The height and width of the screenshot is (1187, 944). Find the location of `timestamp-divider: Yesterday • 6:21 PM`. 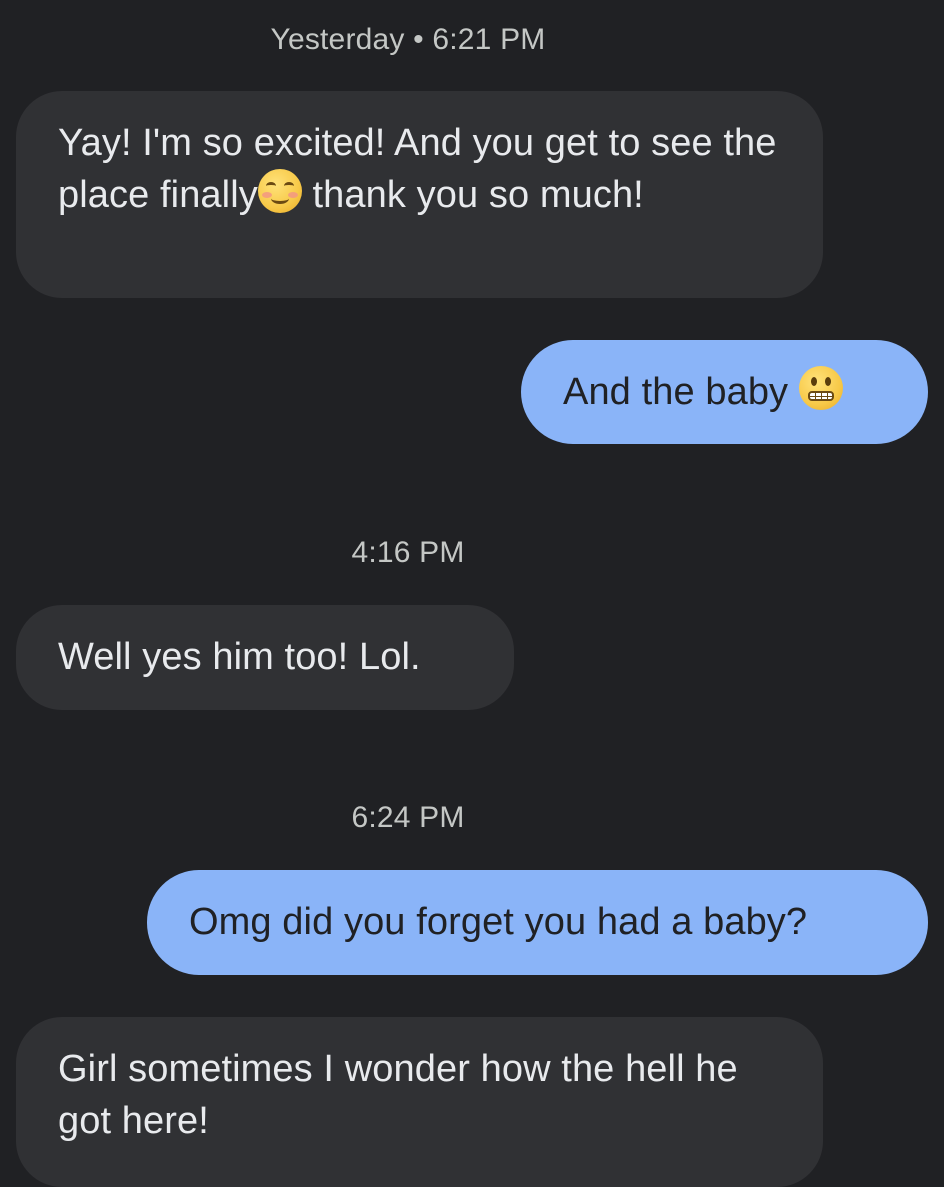

timestamp-divider: Yesterday • 6:21 PM is located at coordinates (408, 39).